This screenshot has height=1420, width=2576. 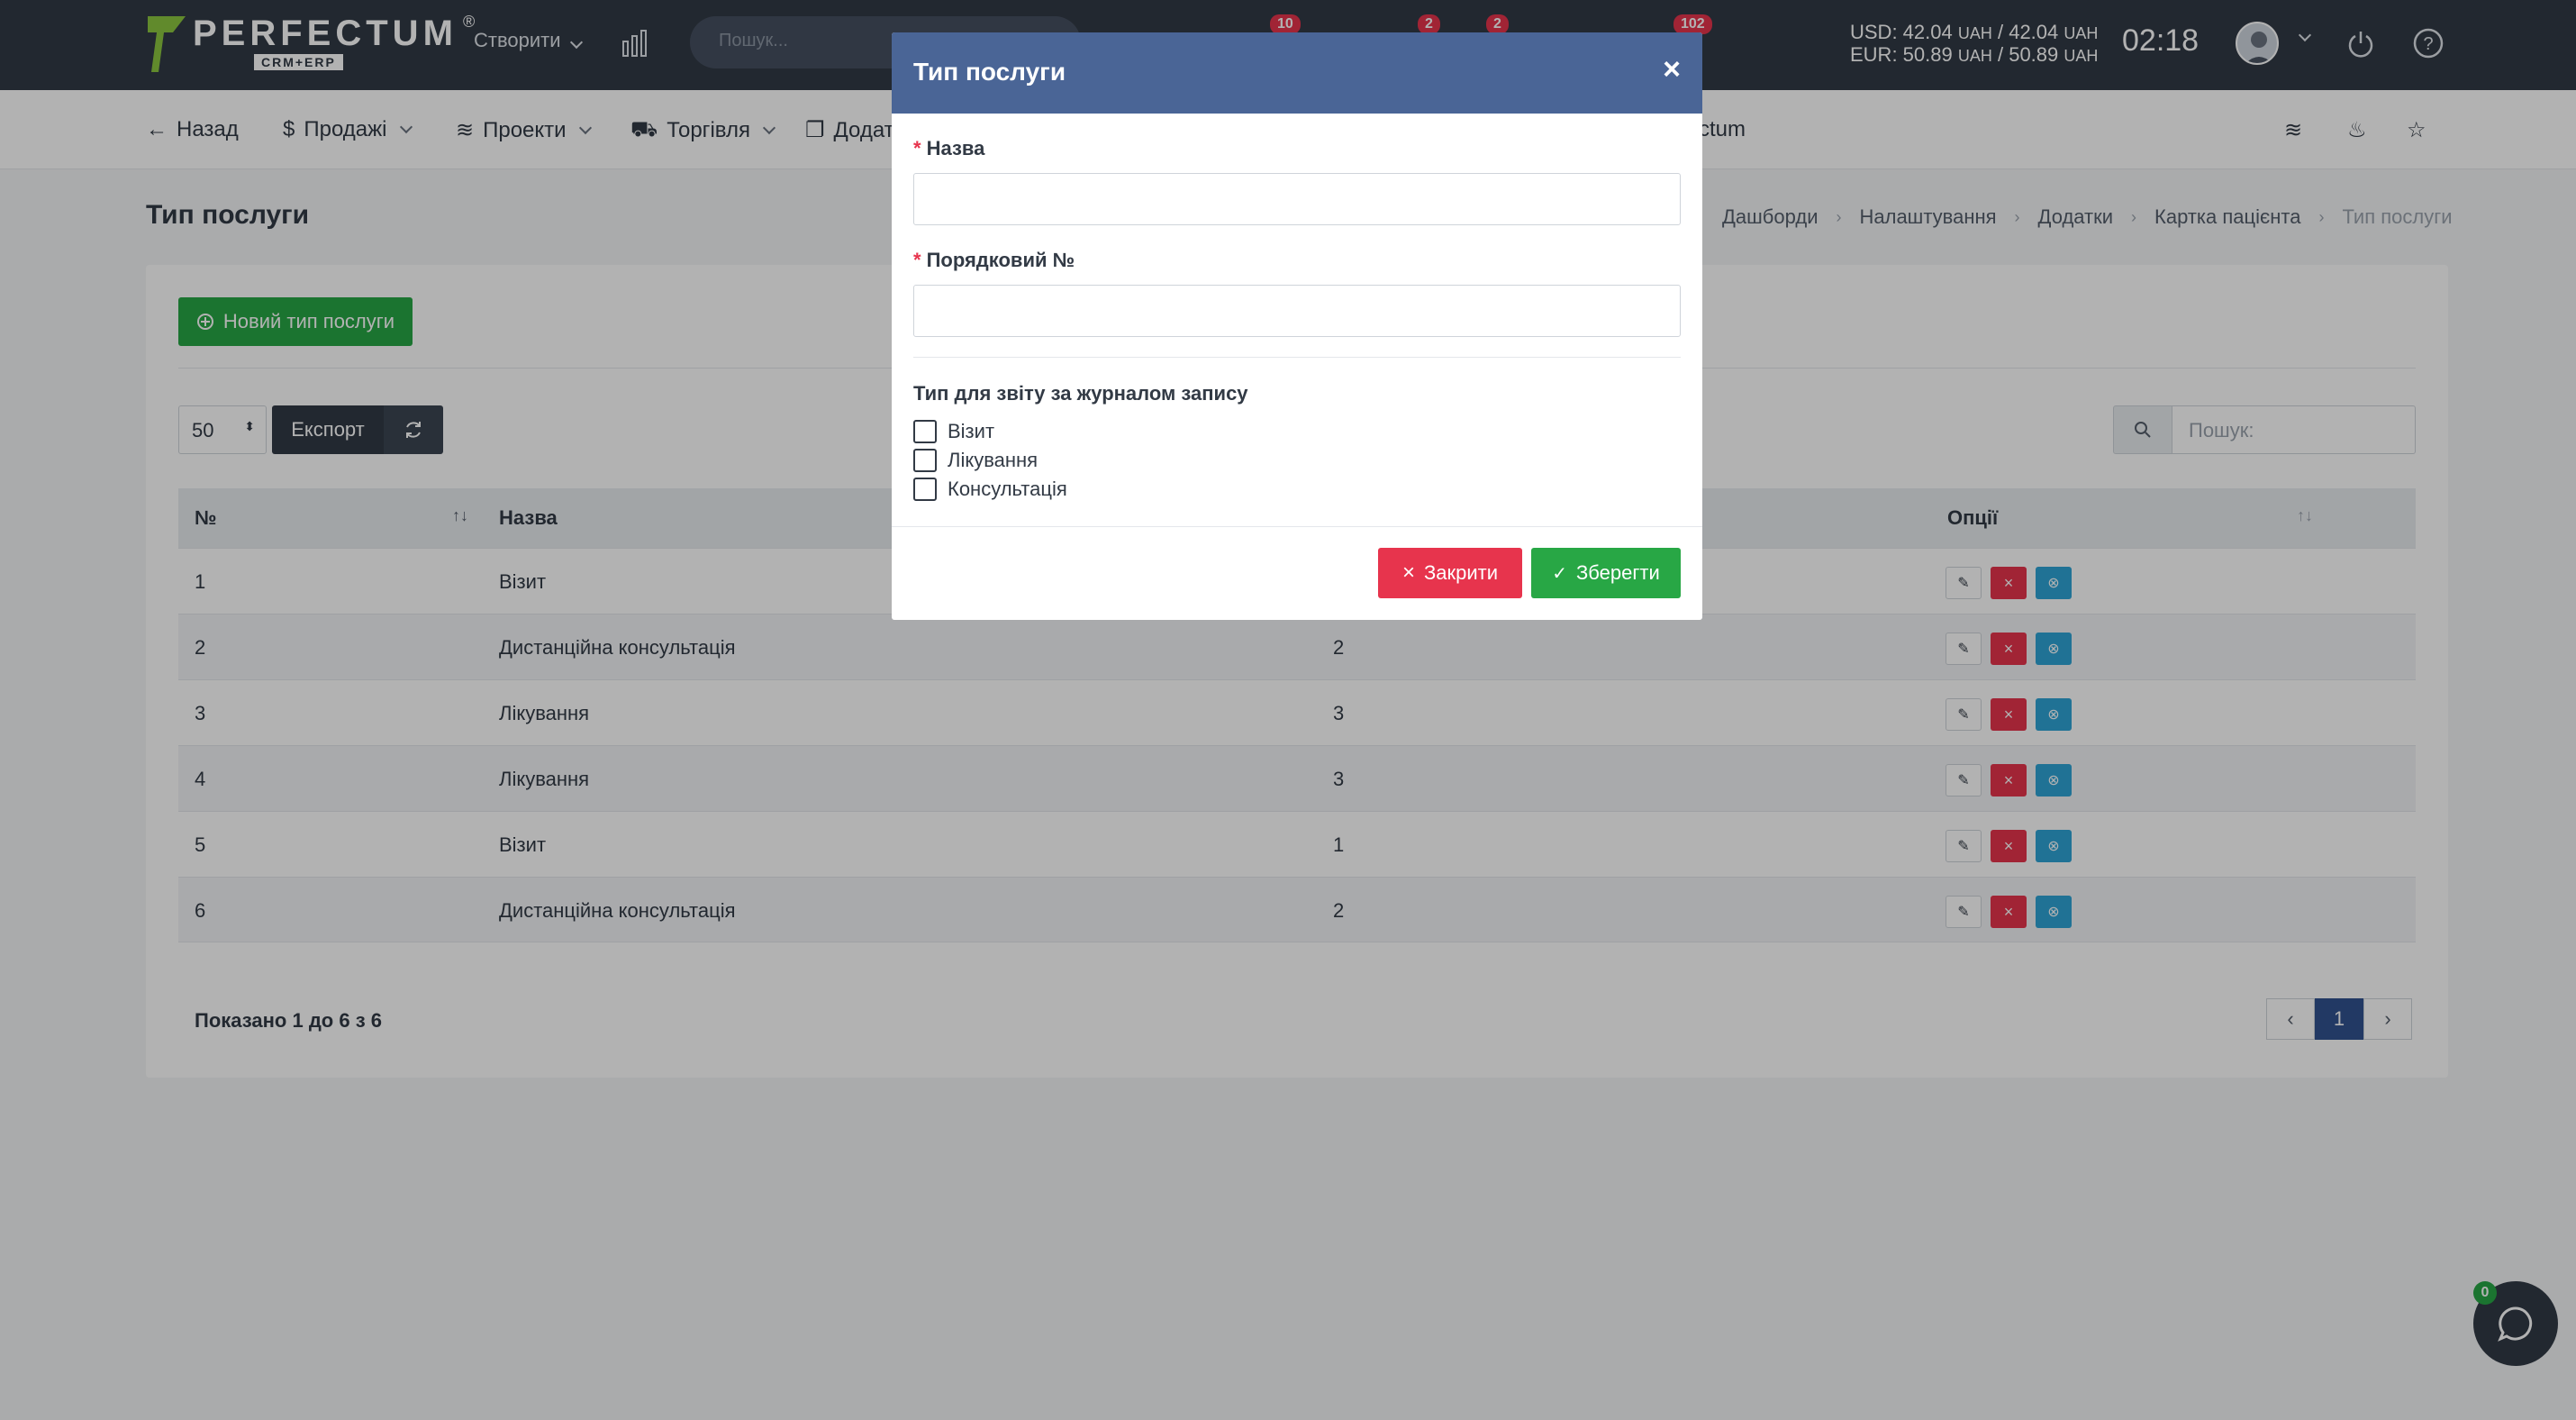 What do you see at coordinates (975, 460) in the screenshot?
I see `checkbox-treatment: Лікування` at bounding box center [975, 460].